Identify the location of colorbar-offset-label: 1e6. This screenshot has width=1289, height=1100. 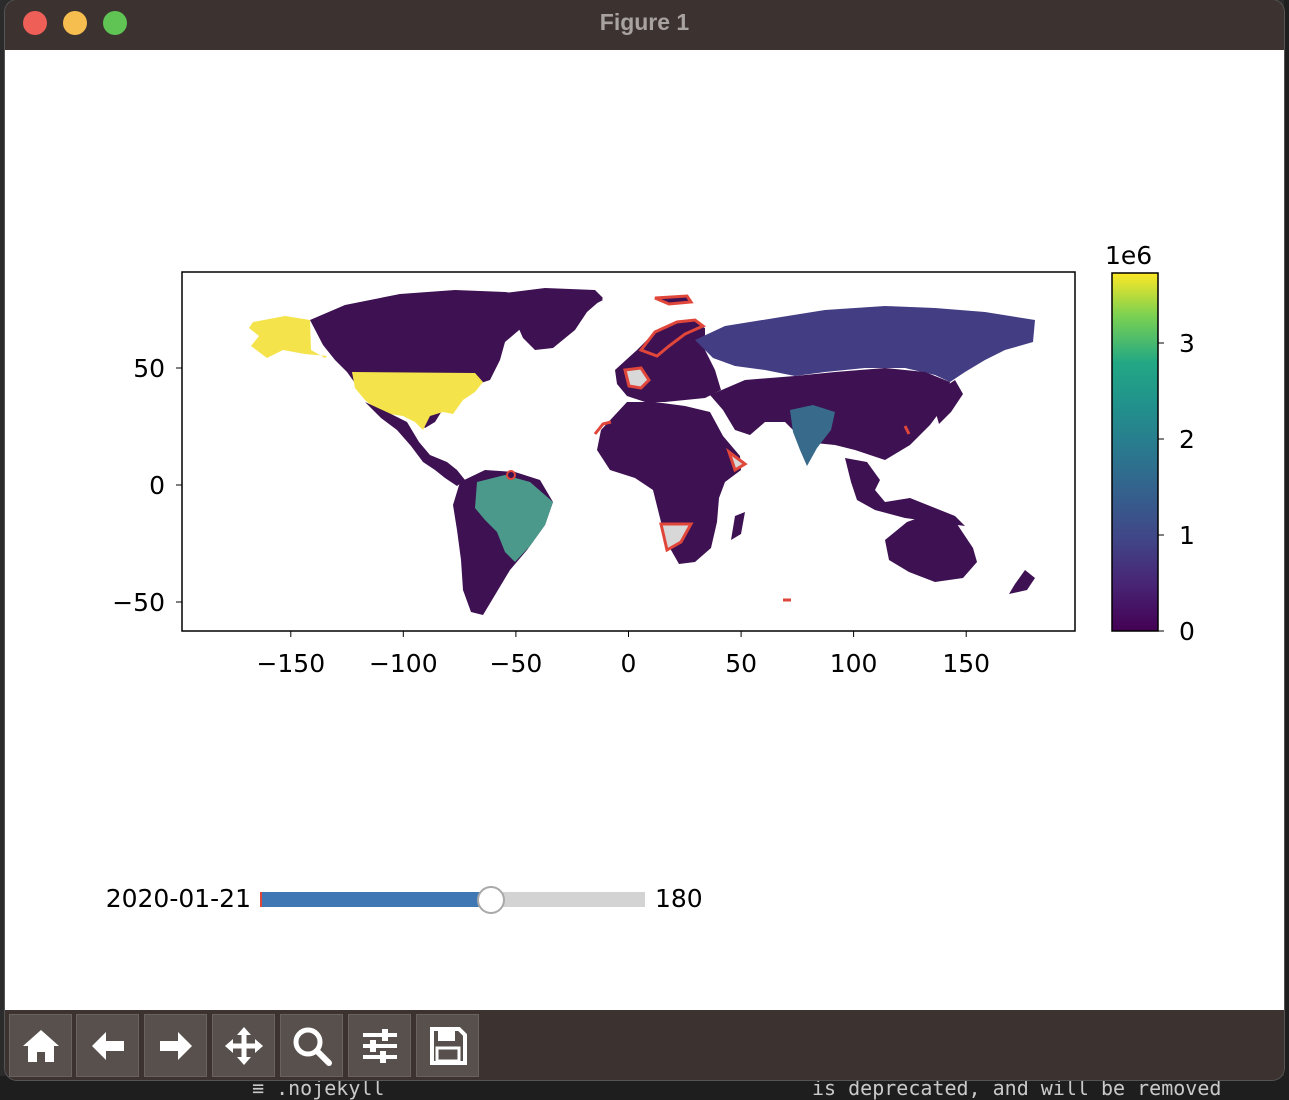
(1128, 255).